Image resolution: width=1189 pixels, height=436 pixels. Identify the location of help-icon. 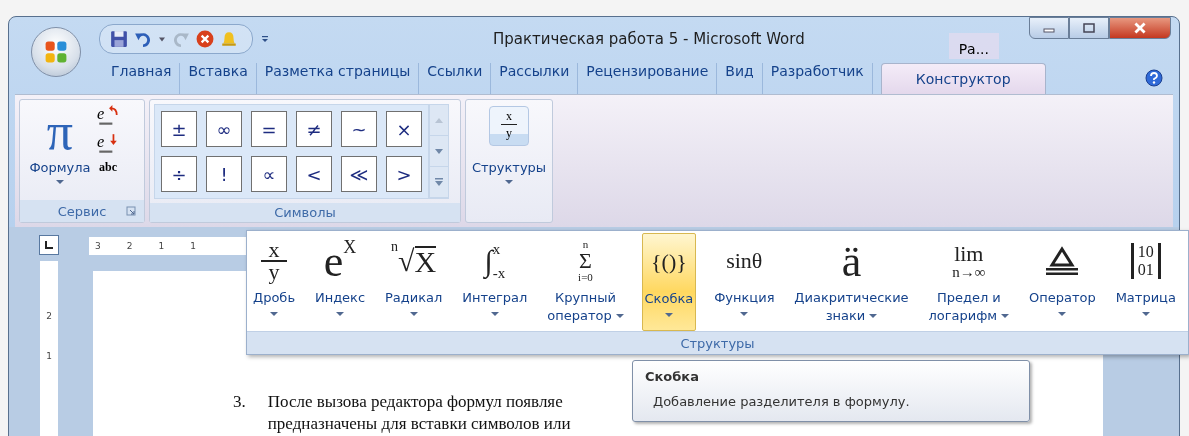
(1154, 78).